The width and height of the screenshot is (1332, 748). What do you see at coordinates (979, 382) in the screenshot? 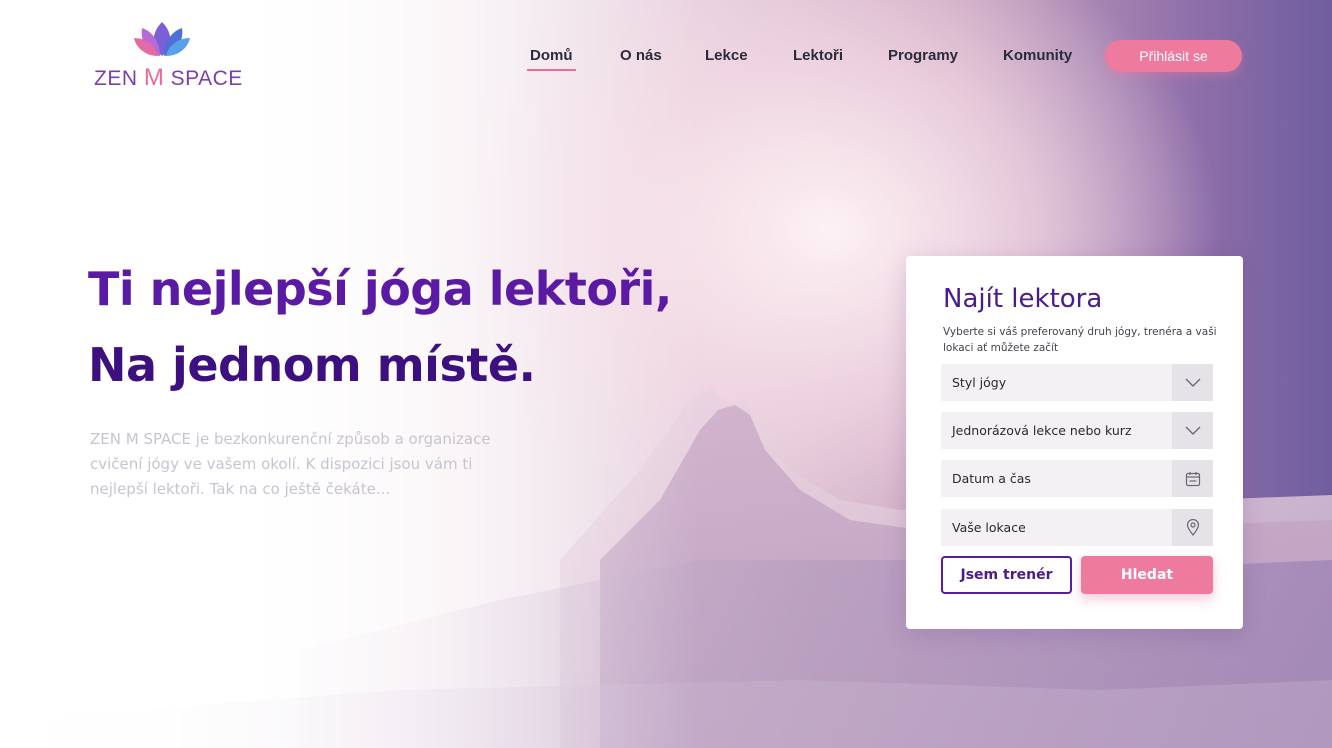
I see `yoga-style-label: Styl jógy` at bounding box center [979, 382].